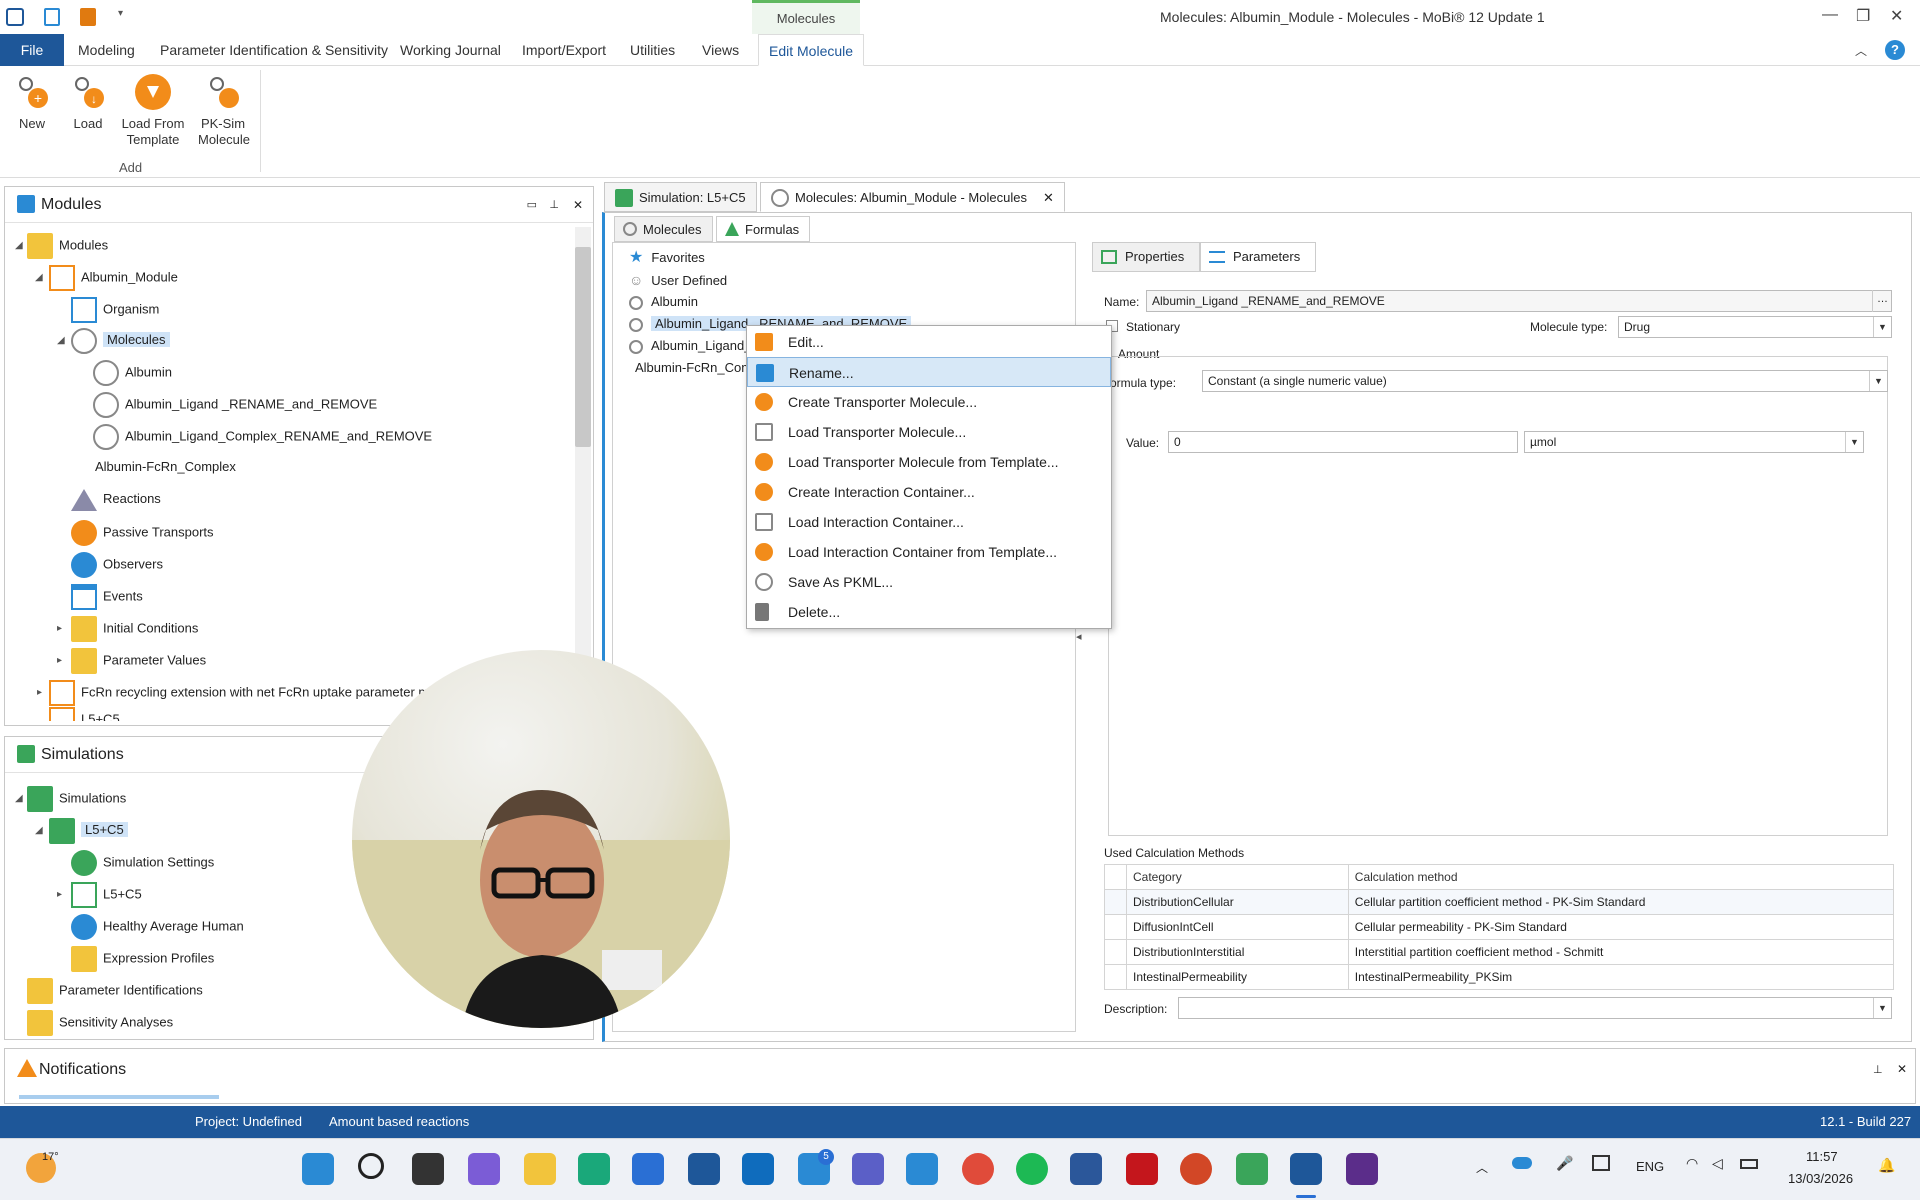 This screenshot has height=1200, width=1920. What do you see at coordinates (224, 110) in the screenshot?
I see `ribbon-pksim-molecule-button: PK-Sim Molecule` at bounding box center [224, 110].